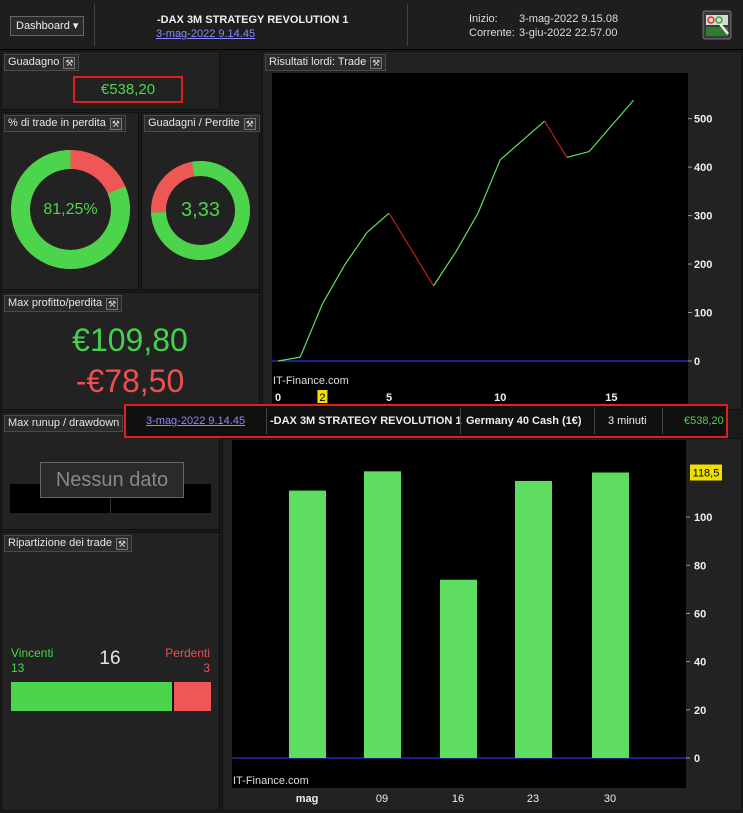 The image size is (743, 813). I want to click on win-label: Vincenti, so click(32, 653).